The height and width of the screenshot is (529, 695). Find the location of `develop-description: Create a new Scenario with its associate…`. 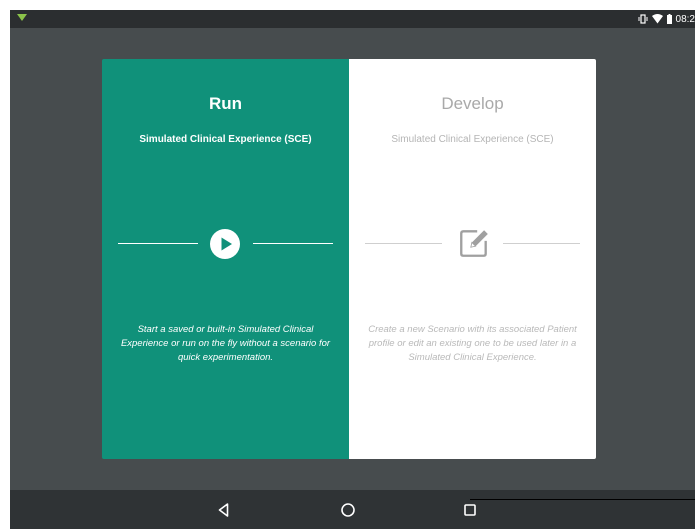

develop-description: Create a new Scenario with its associate… is located at coordinates (472, 343).